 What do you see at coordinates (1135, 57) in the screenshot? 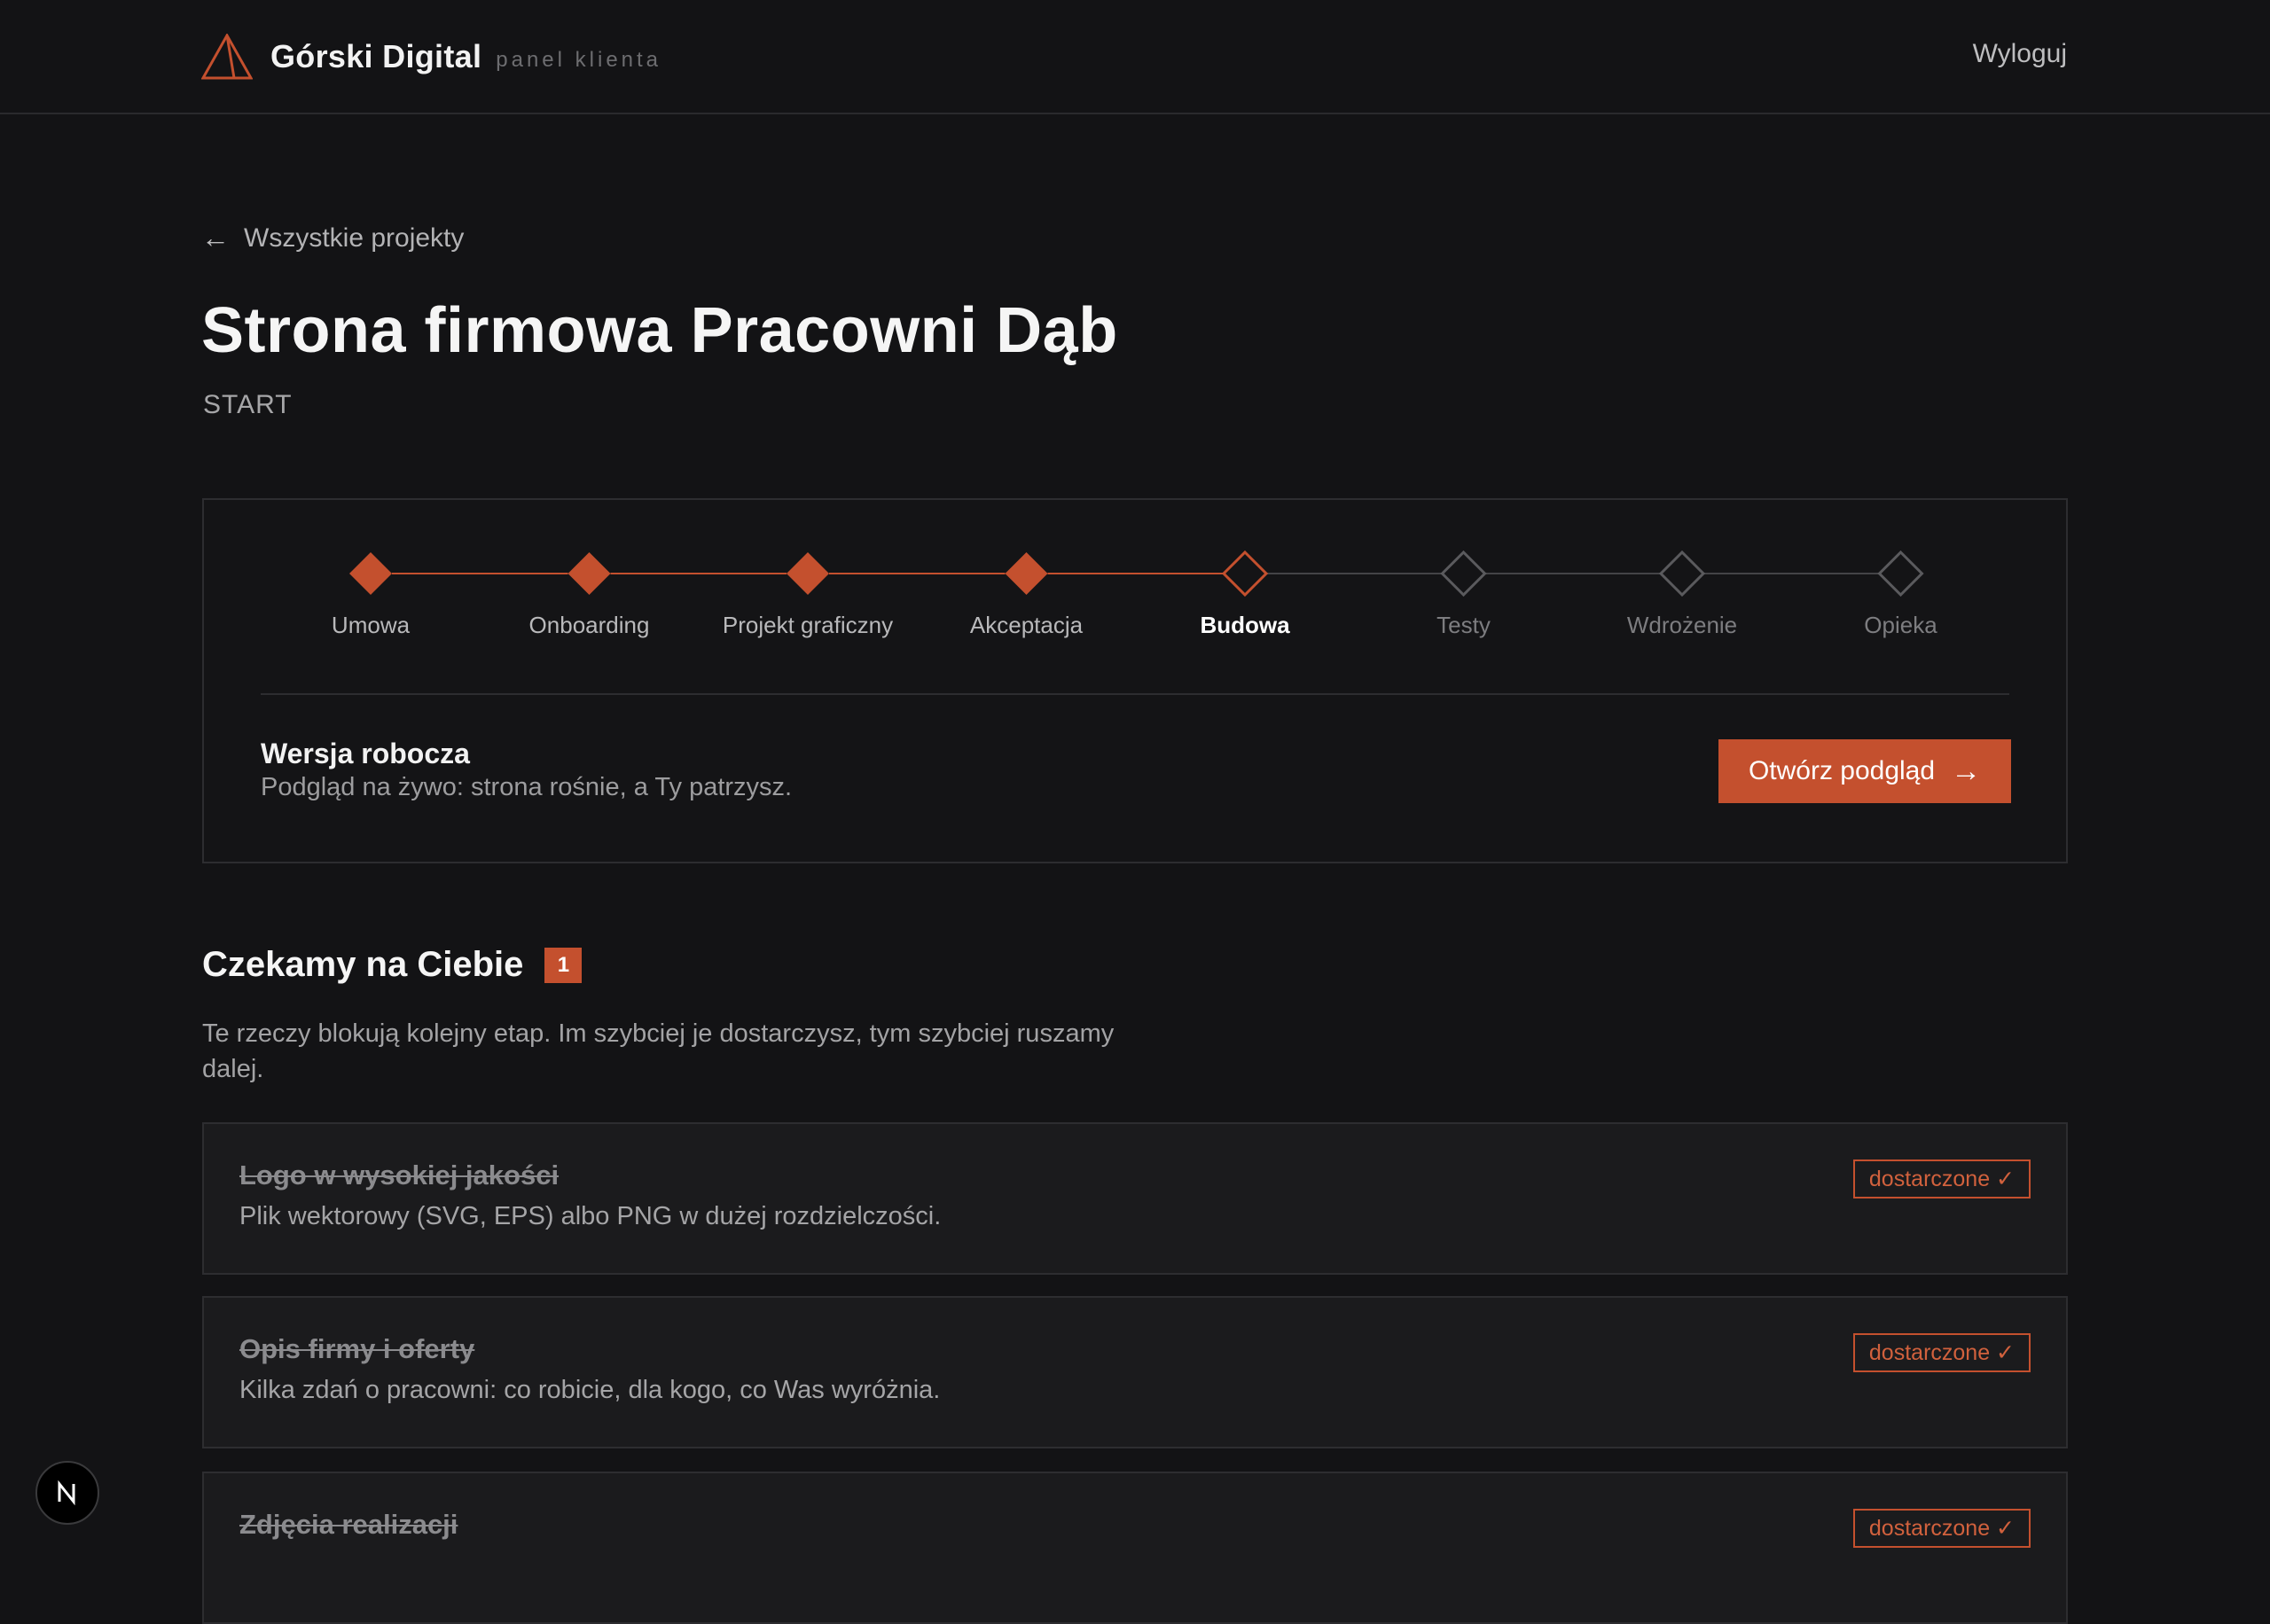
I see `top-bar: Górski Digital panel klienta Wyloguj` at bounding box center [1135, 57].